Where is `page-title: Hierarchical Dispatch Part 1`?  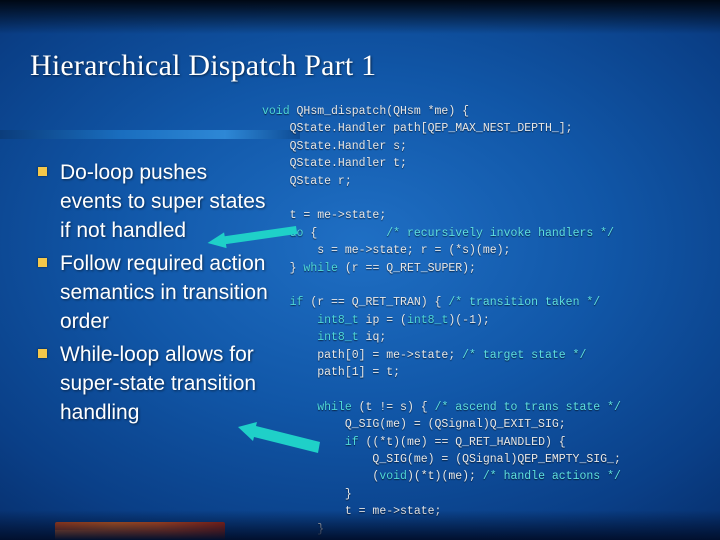 page-title: Hierarchical Dispatch Part 1 is located at coordinates (203, 65).